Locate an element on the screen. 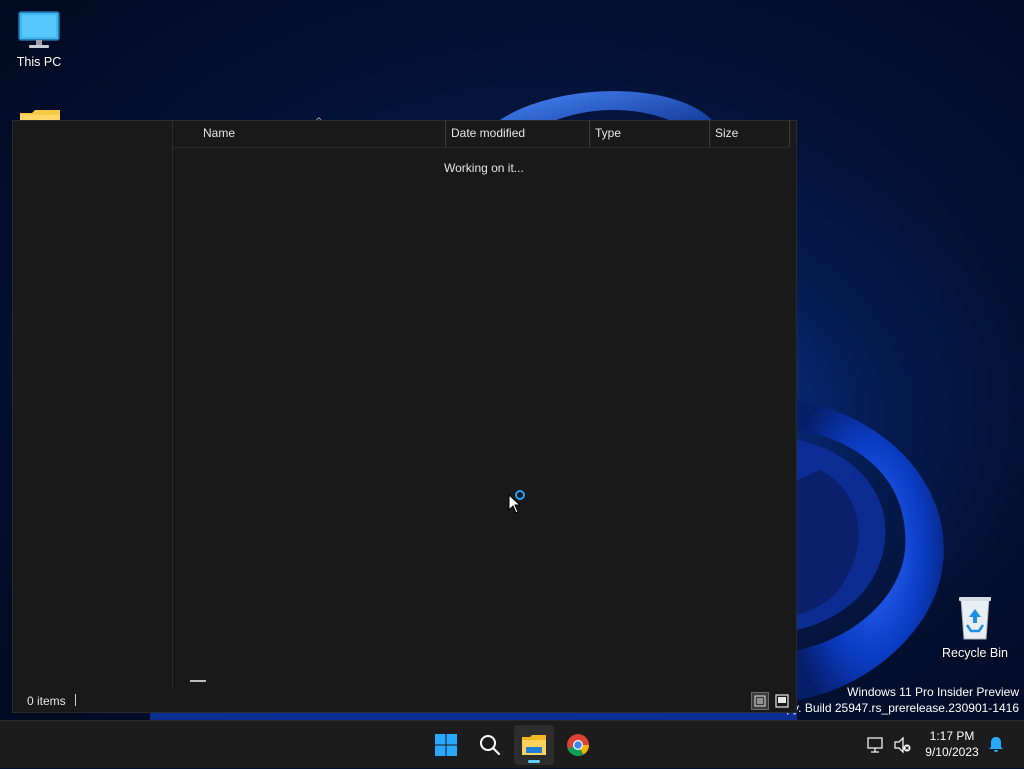  clock-time: 1:17 PM is located at coordinates (952, 736).